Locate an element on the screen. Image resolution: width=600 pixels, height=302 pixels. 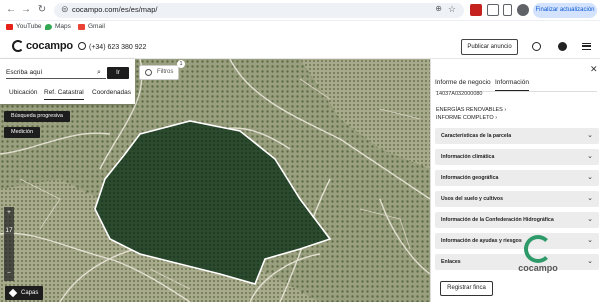
tab-coordenadas: Coordenadas is located at coordinates (111, 92).